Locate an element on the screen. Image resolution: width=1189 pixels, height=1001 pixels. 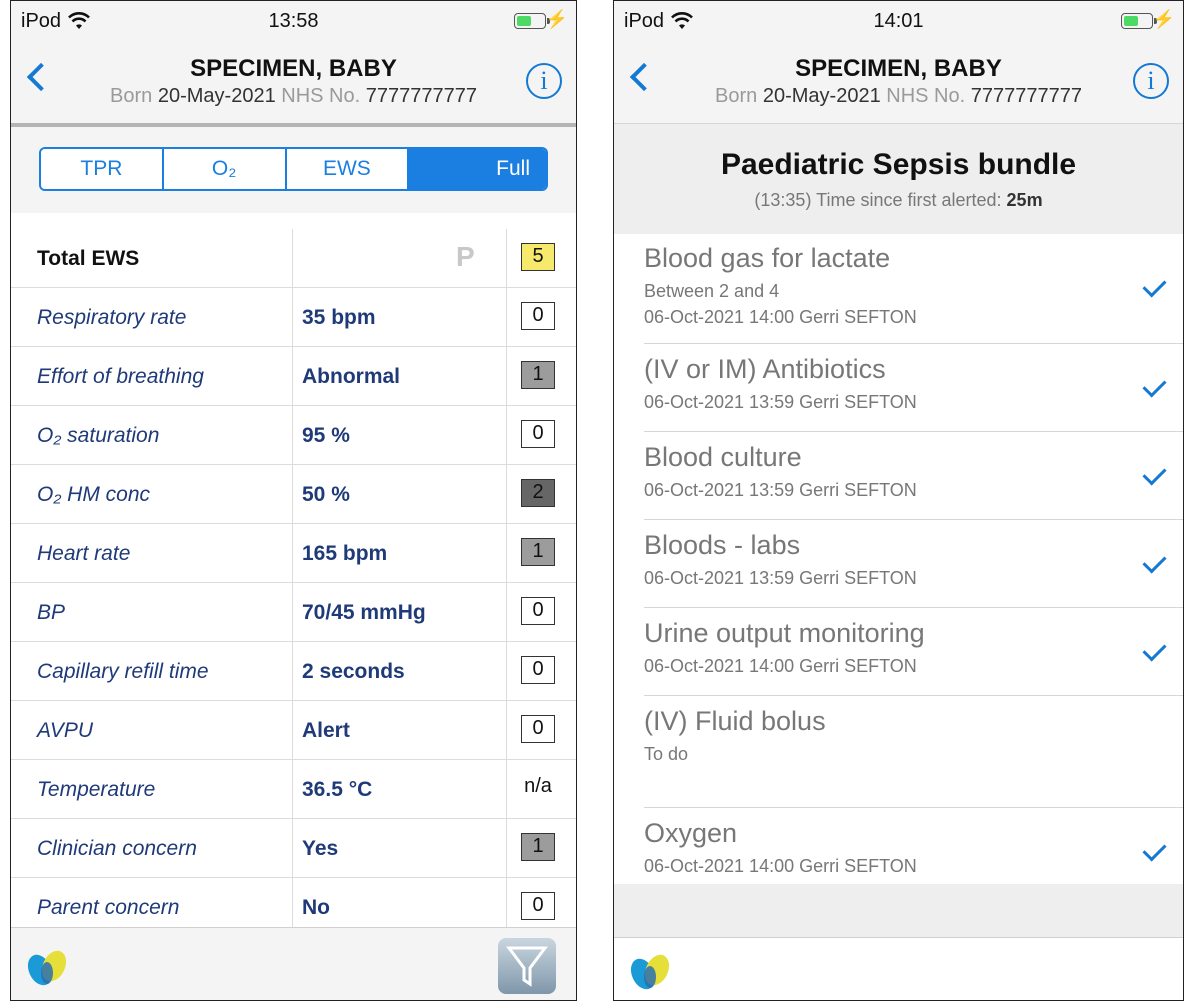
ews-row: O₂ HM conc 50 % 2 is located at coordinates (293, 494).